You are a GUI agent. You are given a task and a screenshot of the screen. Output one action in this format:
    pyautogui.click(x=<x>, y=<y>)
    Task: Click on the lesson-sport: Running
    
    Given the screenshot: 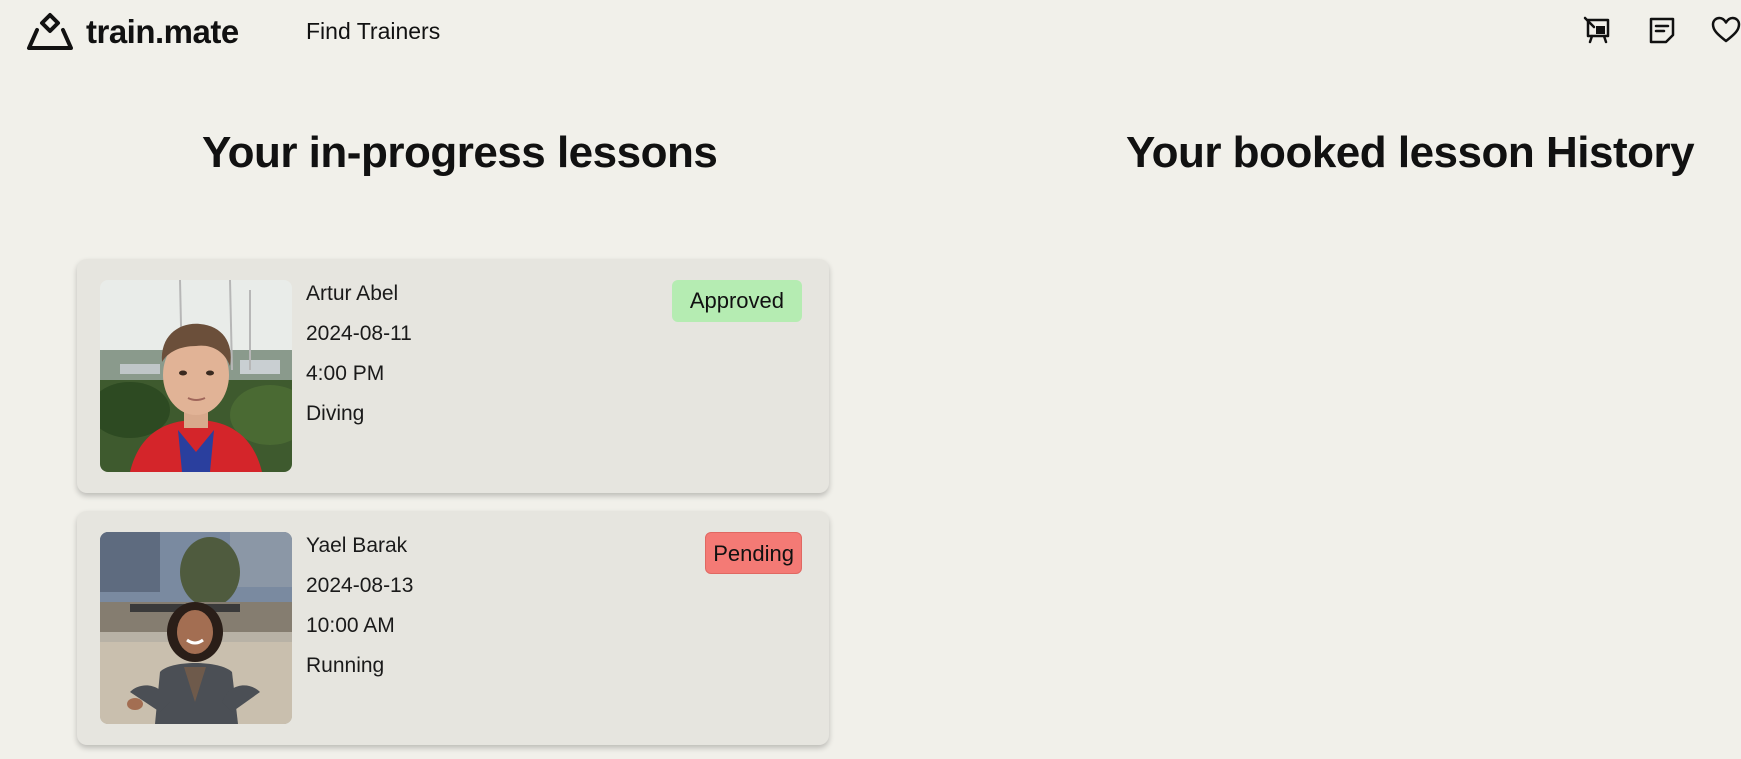 What is the action you would take?
    pyautogui.click(x=345, y=665)
    